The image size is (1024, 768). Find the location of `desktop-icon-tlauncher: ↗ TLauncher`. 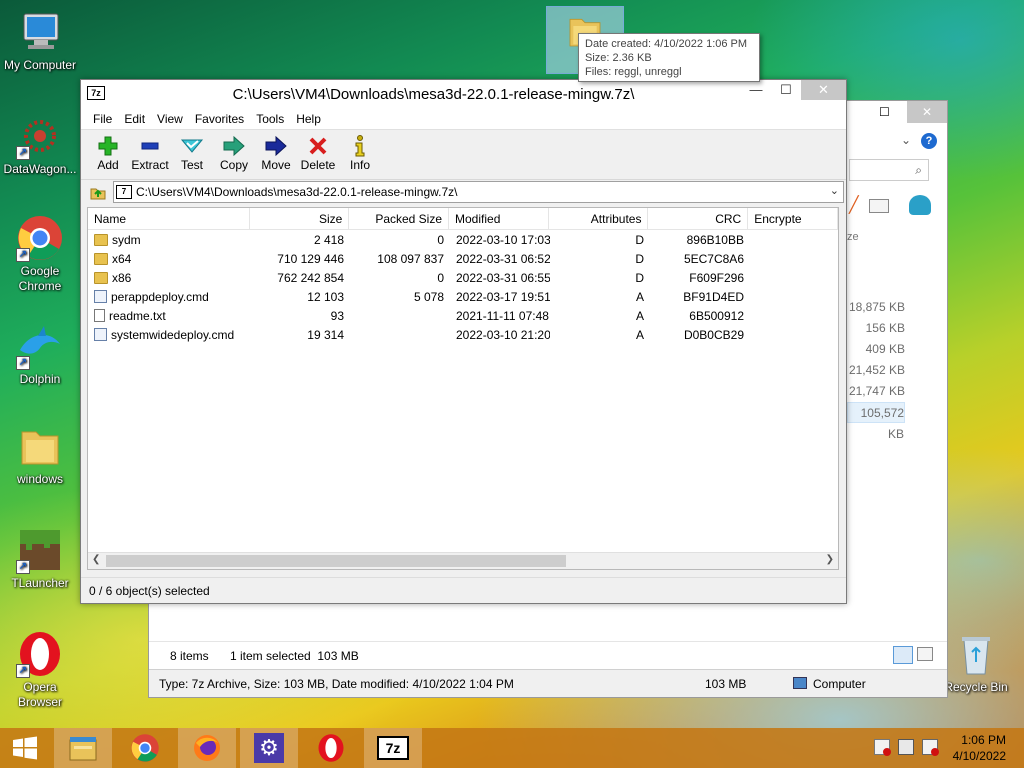

desktop-icon-tlauncher: ↗ TLauncher is located at coordinates (40, 558).